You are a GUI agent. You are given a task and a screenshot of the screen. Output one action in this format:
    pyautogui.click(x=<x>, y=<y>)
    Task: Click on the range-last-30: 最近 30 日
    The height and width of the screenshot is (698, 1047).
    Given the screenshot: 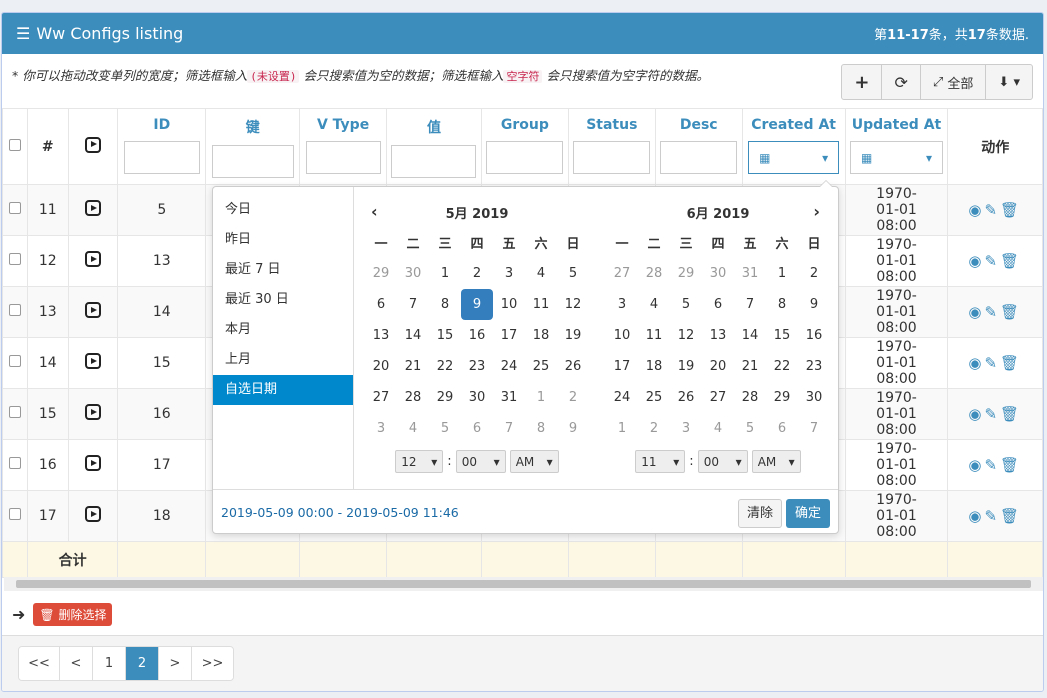 What is the action you would take?
    pyautogui.click(x=283, y=300)
    